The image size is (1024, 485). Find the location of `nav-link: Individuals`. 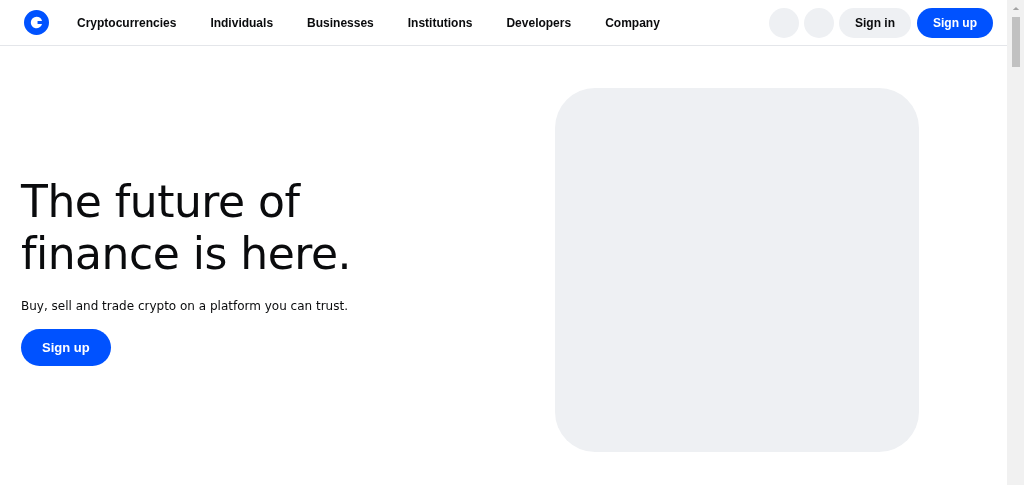

nav-link: Individuals is located at coordinates (242, 22).